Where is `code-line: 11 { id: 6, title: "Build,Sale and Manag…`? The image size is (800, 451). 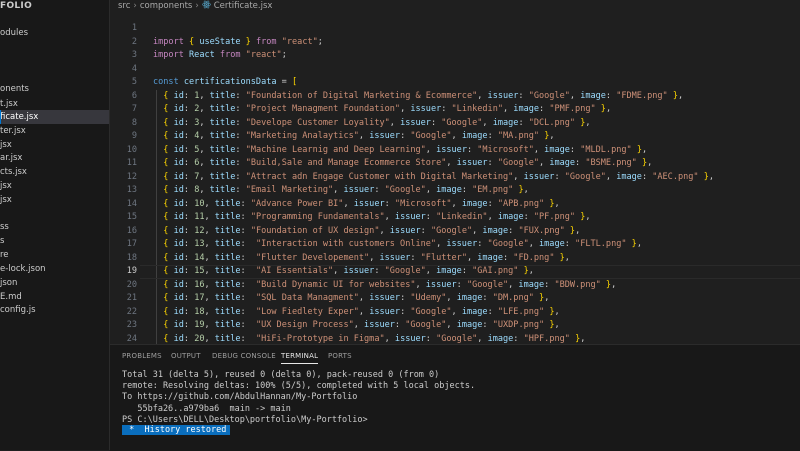 code-line: 11 { id: 6, title: "Build,Sale and Manag… is located at coordinates (455, 164).